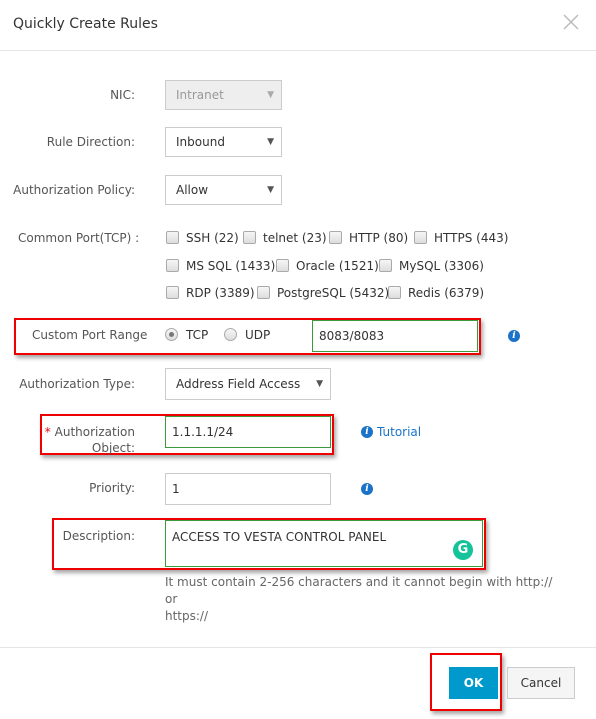 This screenshot has height=719, width=596. I want to click on port-checkbox-telnet: telnet (23), so click(285, 238).